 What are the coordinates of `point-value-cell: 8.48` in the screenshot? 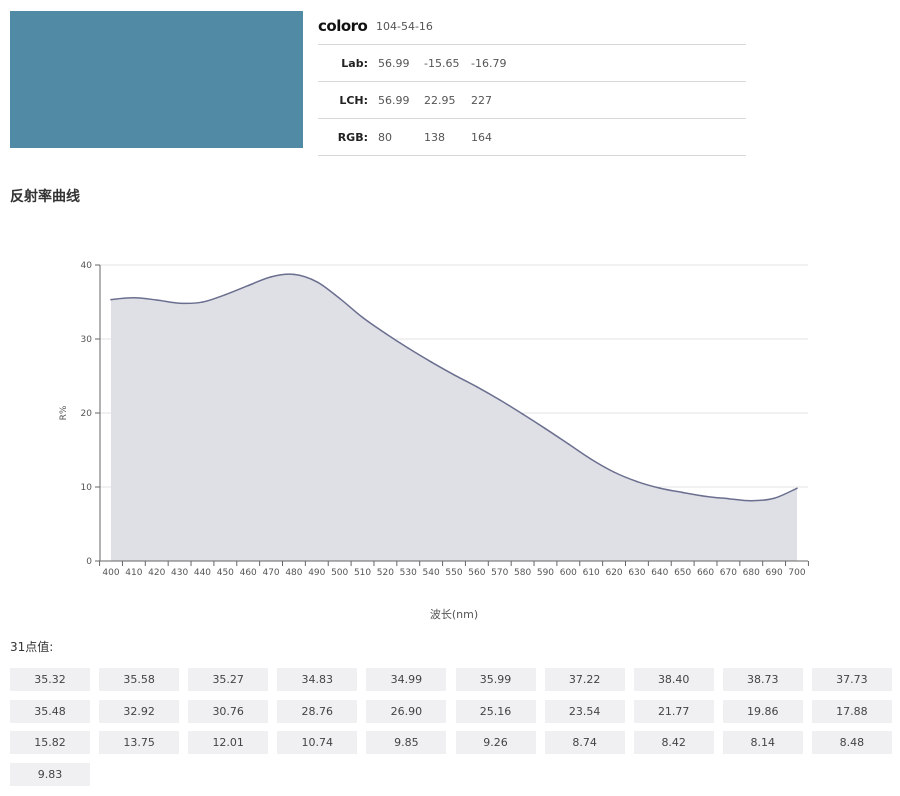 It's located at (851, 742).